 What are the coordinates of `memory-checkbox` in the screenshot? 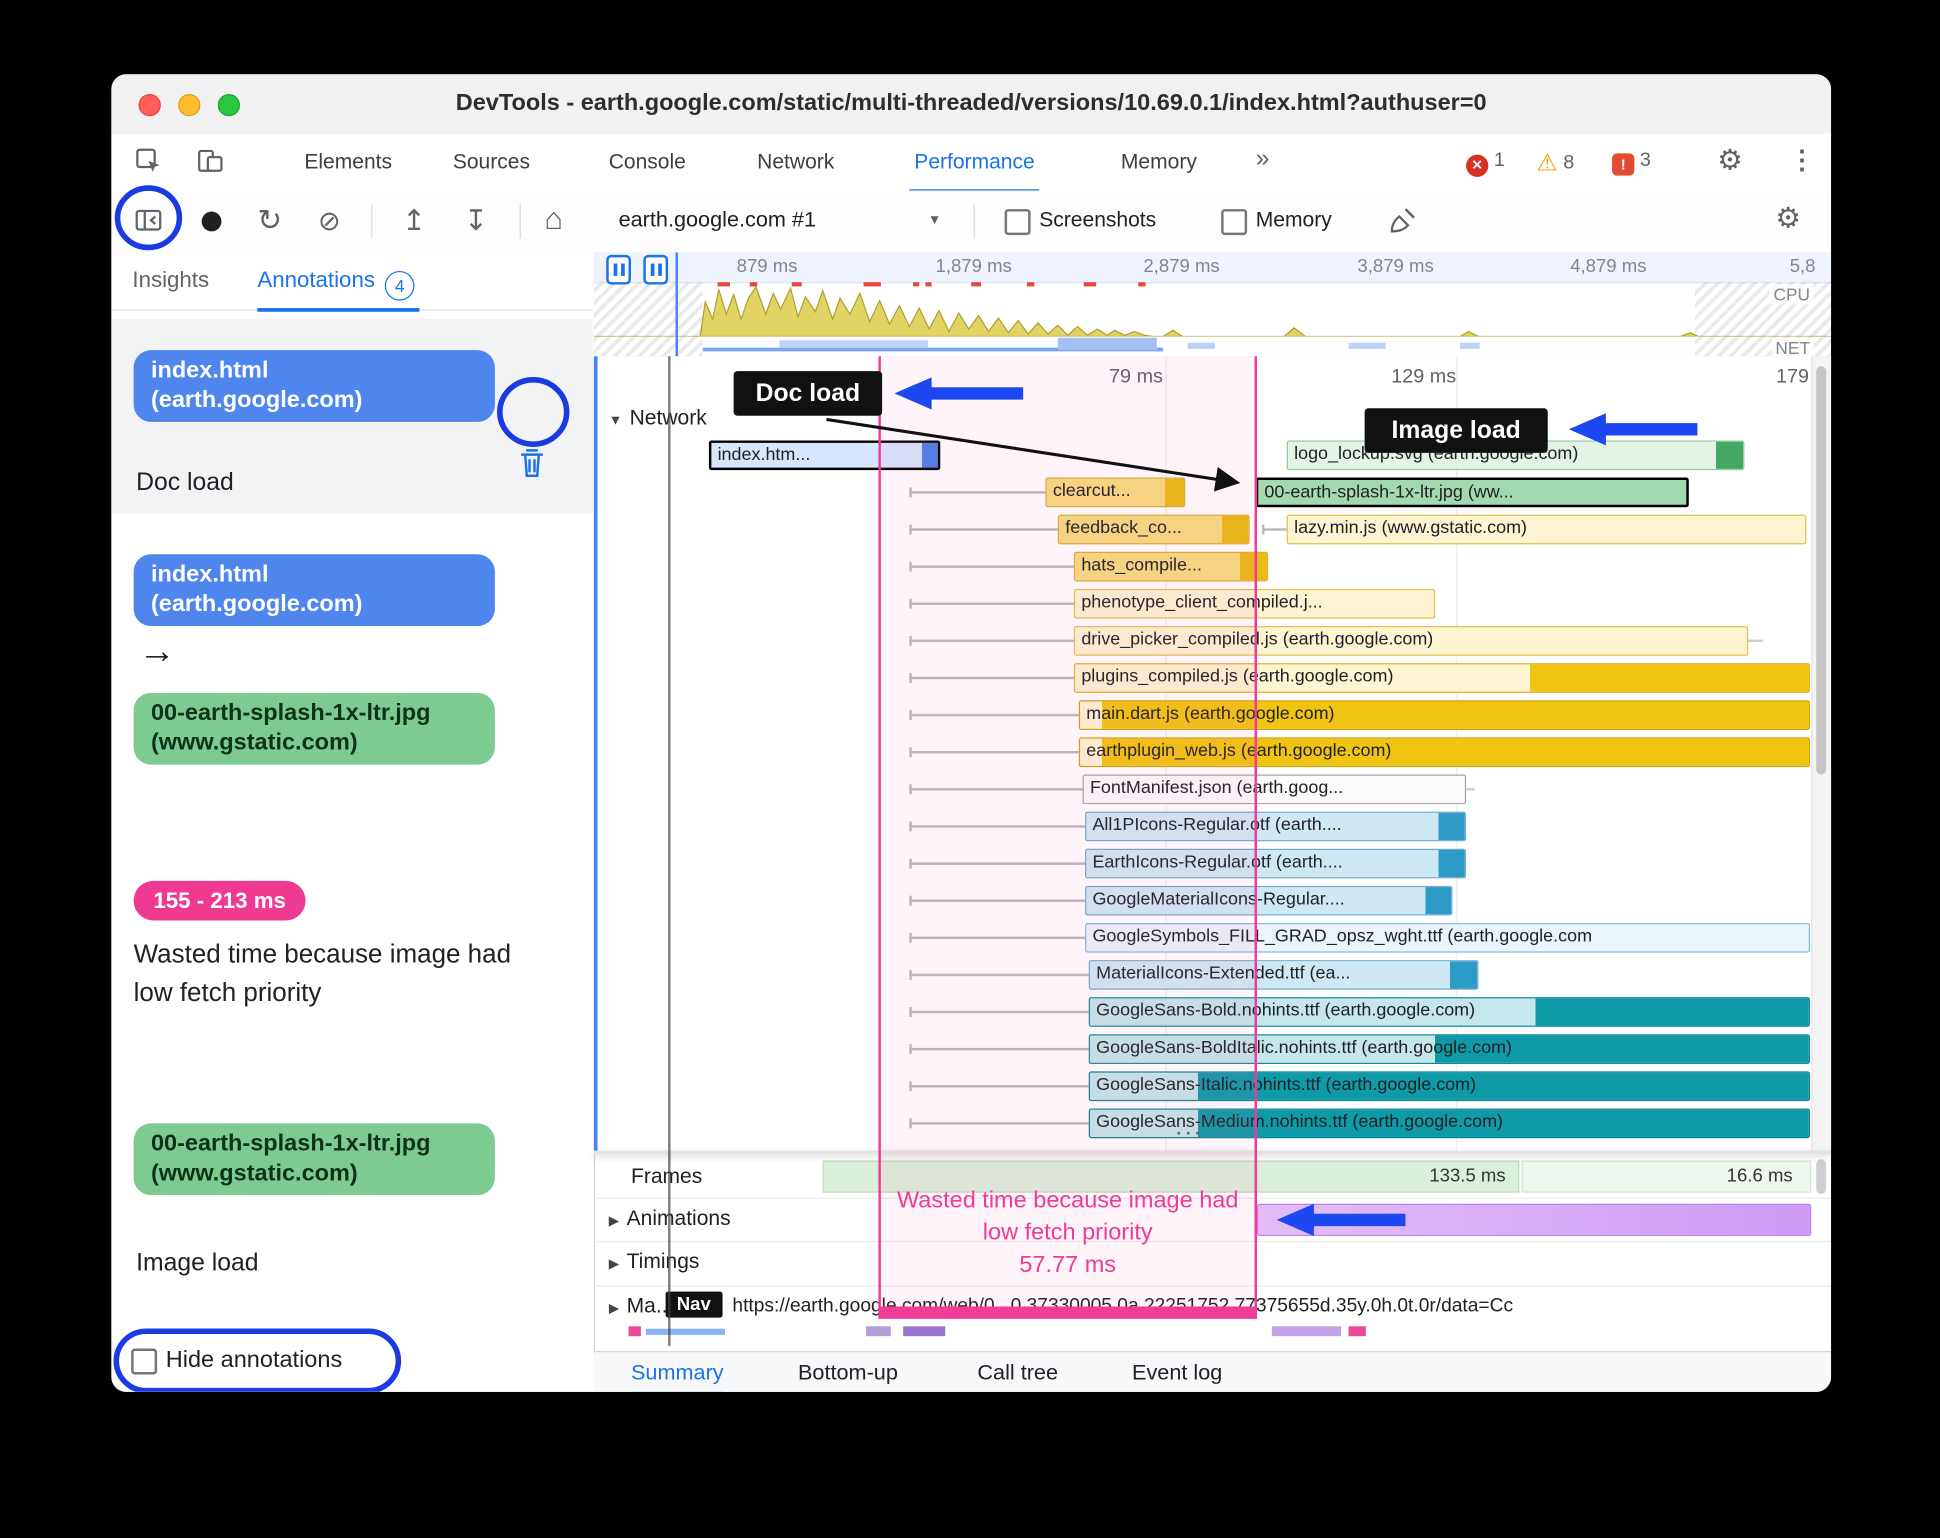 It's located at (1234, 222).